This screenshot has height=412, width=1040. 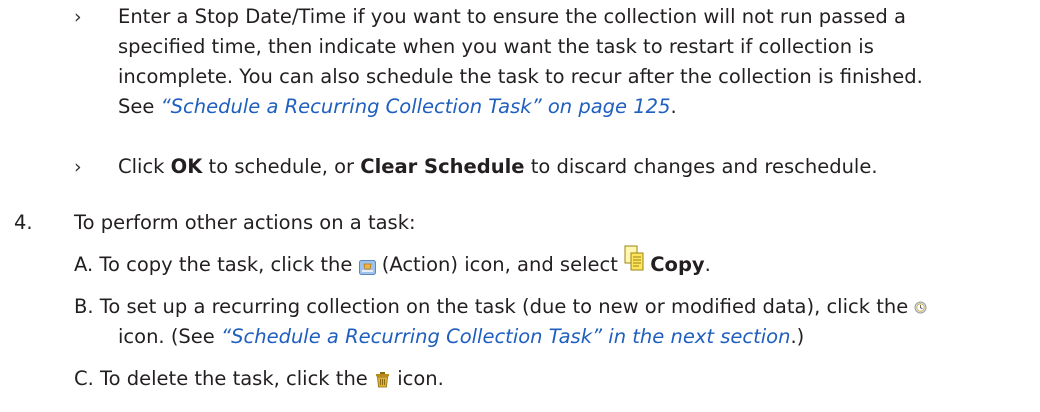 What do you see at coordinates (442, 166) in the screenshot?
I see `clear-schedule-term: Clear Schedule` at bounding box center [442, 166].